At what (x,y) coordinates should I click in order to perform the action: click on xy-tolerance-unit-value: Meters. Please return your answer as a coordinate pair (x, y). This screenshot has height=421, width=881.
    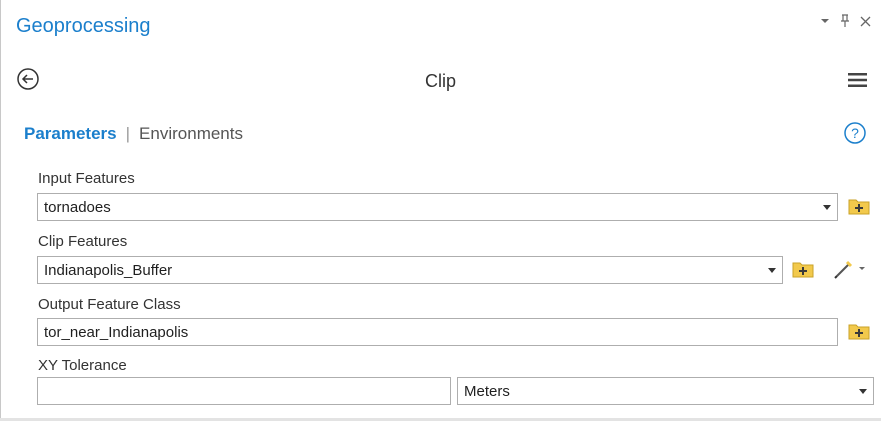
    Looking at the image, I should click on (487, 391).